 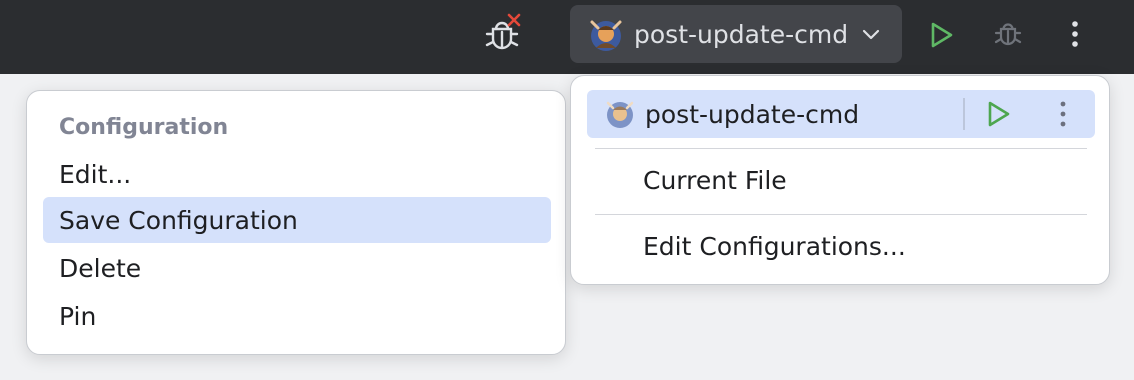 I want to click on chevron-down-icon, so click(x=871, y=34).